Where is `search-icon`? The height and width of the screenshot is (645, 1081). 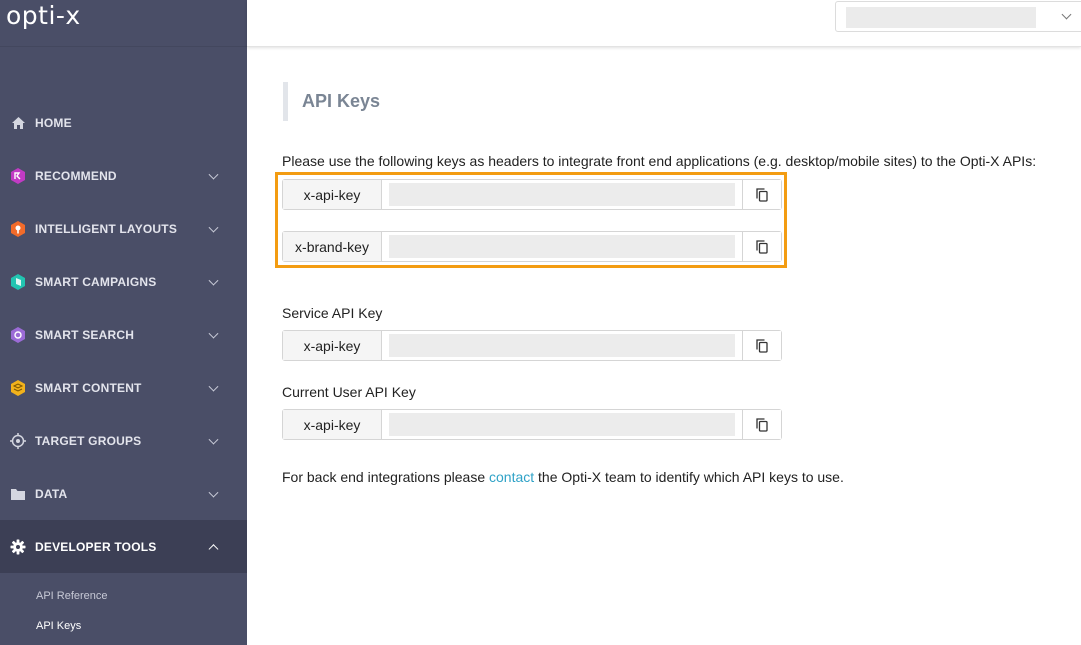 search-icon is located at coordinates (18, 334).